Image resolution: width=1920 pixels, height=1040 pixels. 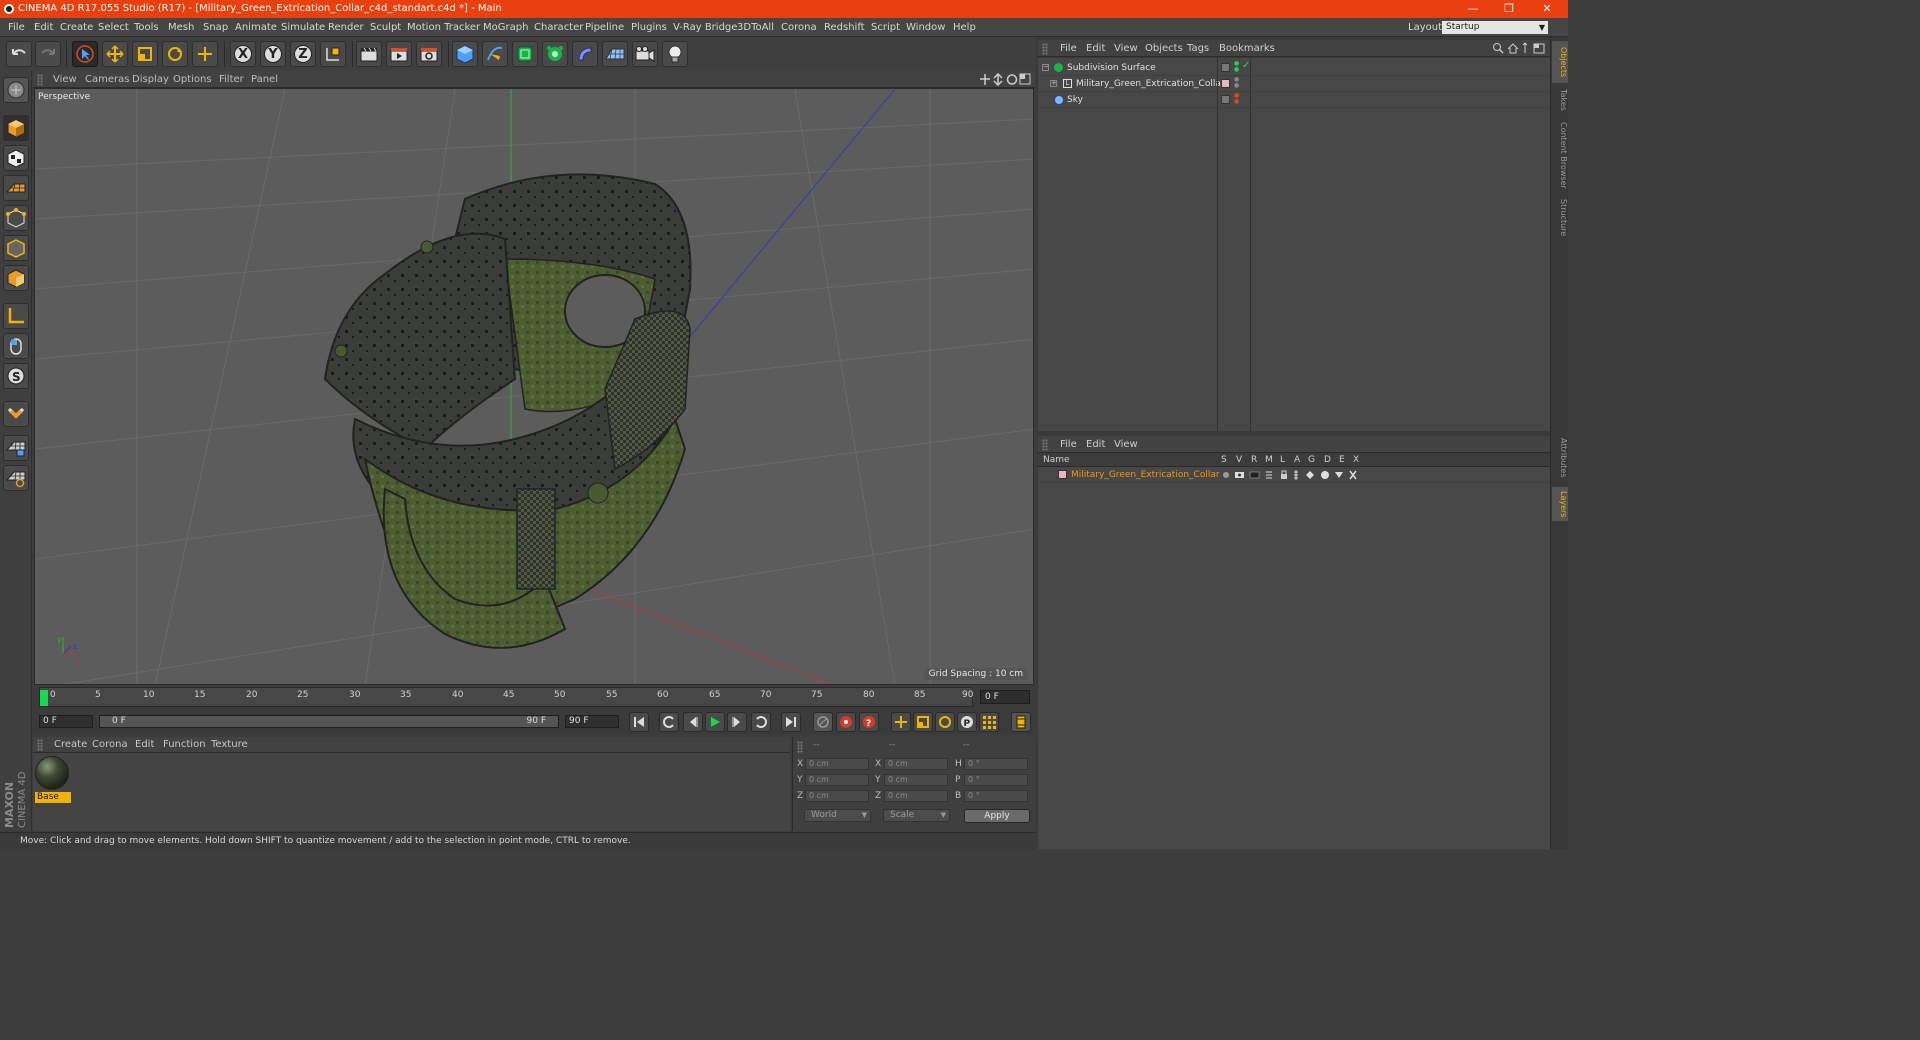 What do you see at coordinates (16, 478) in the screenshot?
I see `workplane-align-button` at bounding box center [16, 478].